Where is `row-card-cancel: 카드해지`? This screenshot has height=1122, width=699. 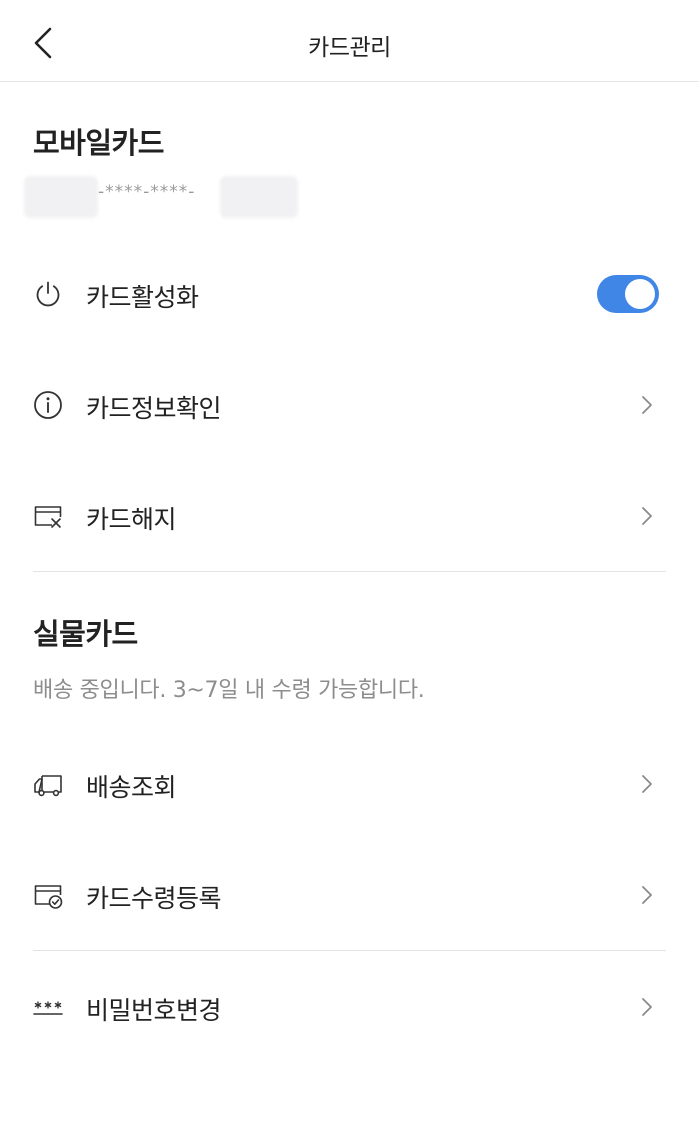
row-card-cancel: 카드해지 is located at coordinates (349, 515).